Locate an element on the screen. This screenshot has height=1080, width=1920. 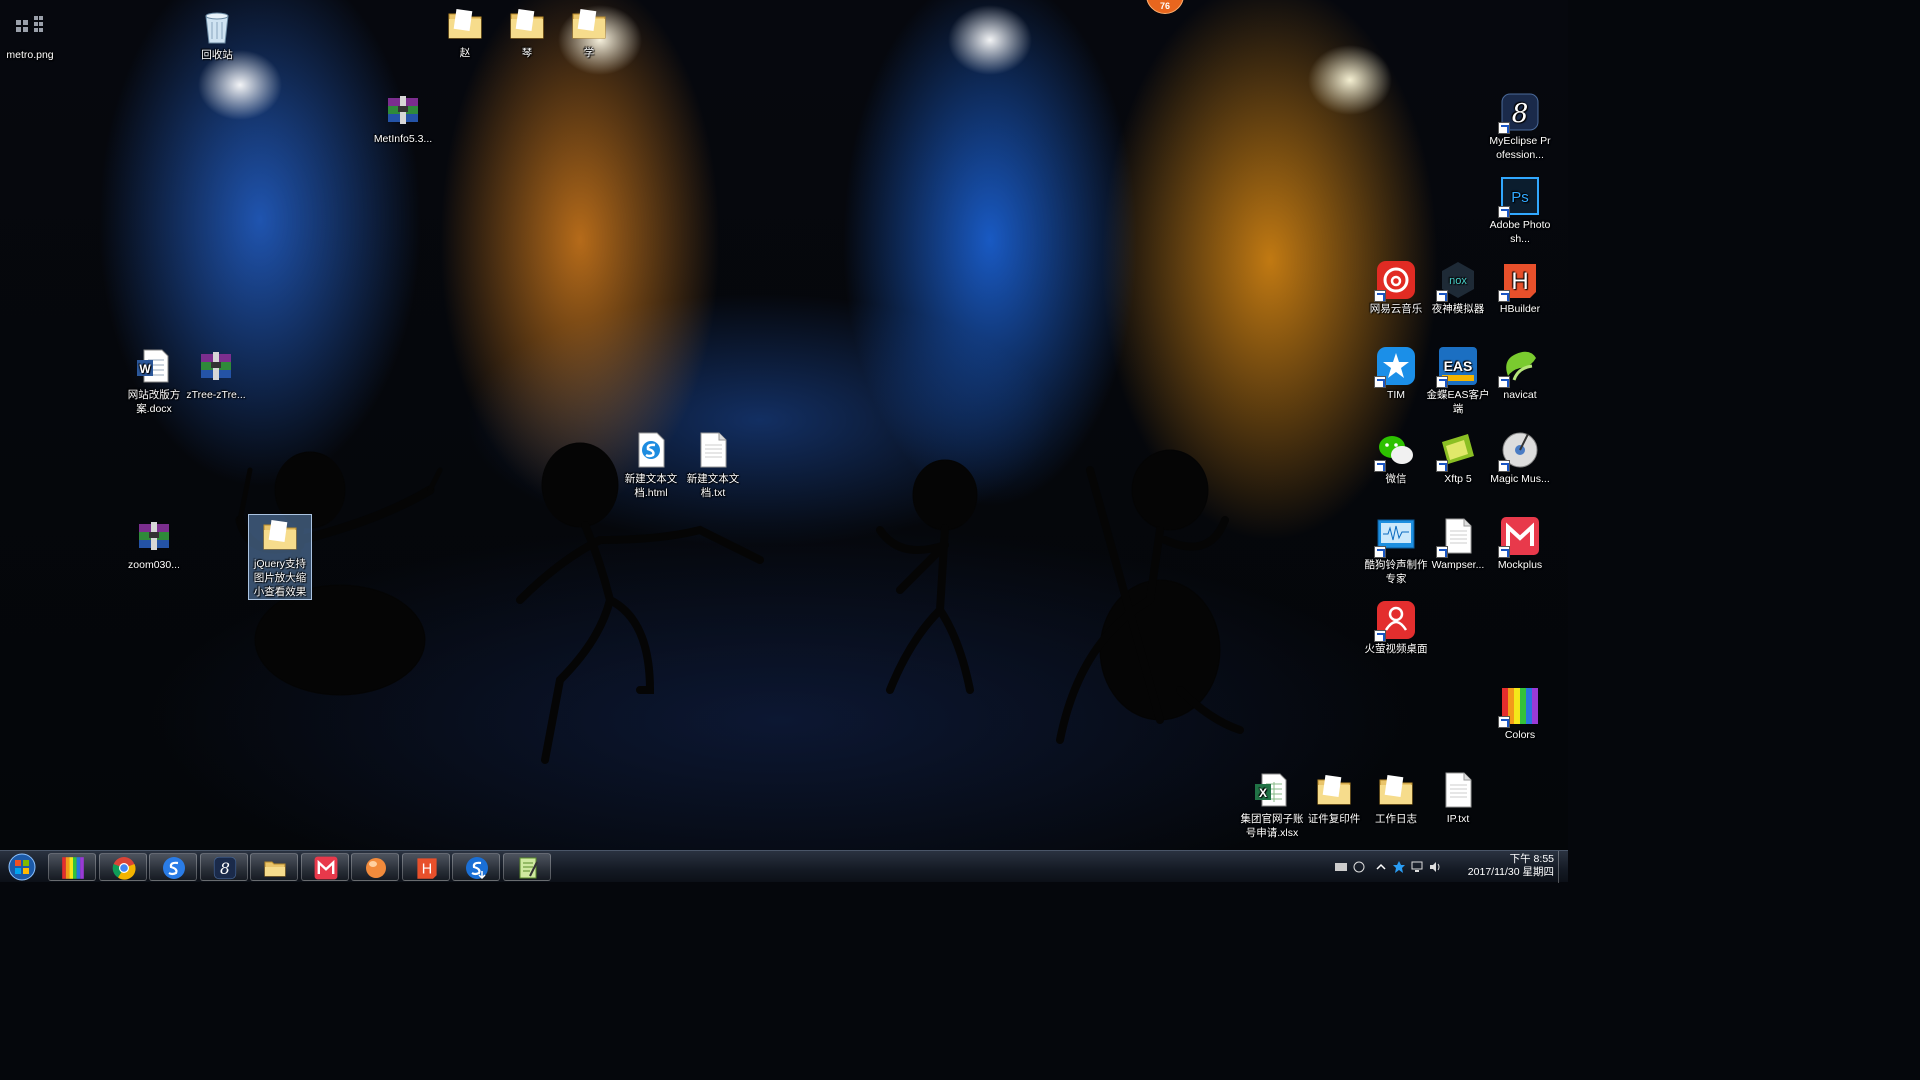
desktop-icon-group-xlsx: X 集团官网子账号申请.xlsx is located at coordinates (1272, 805).